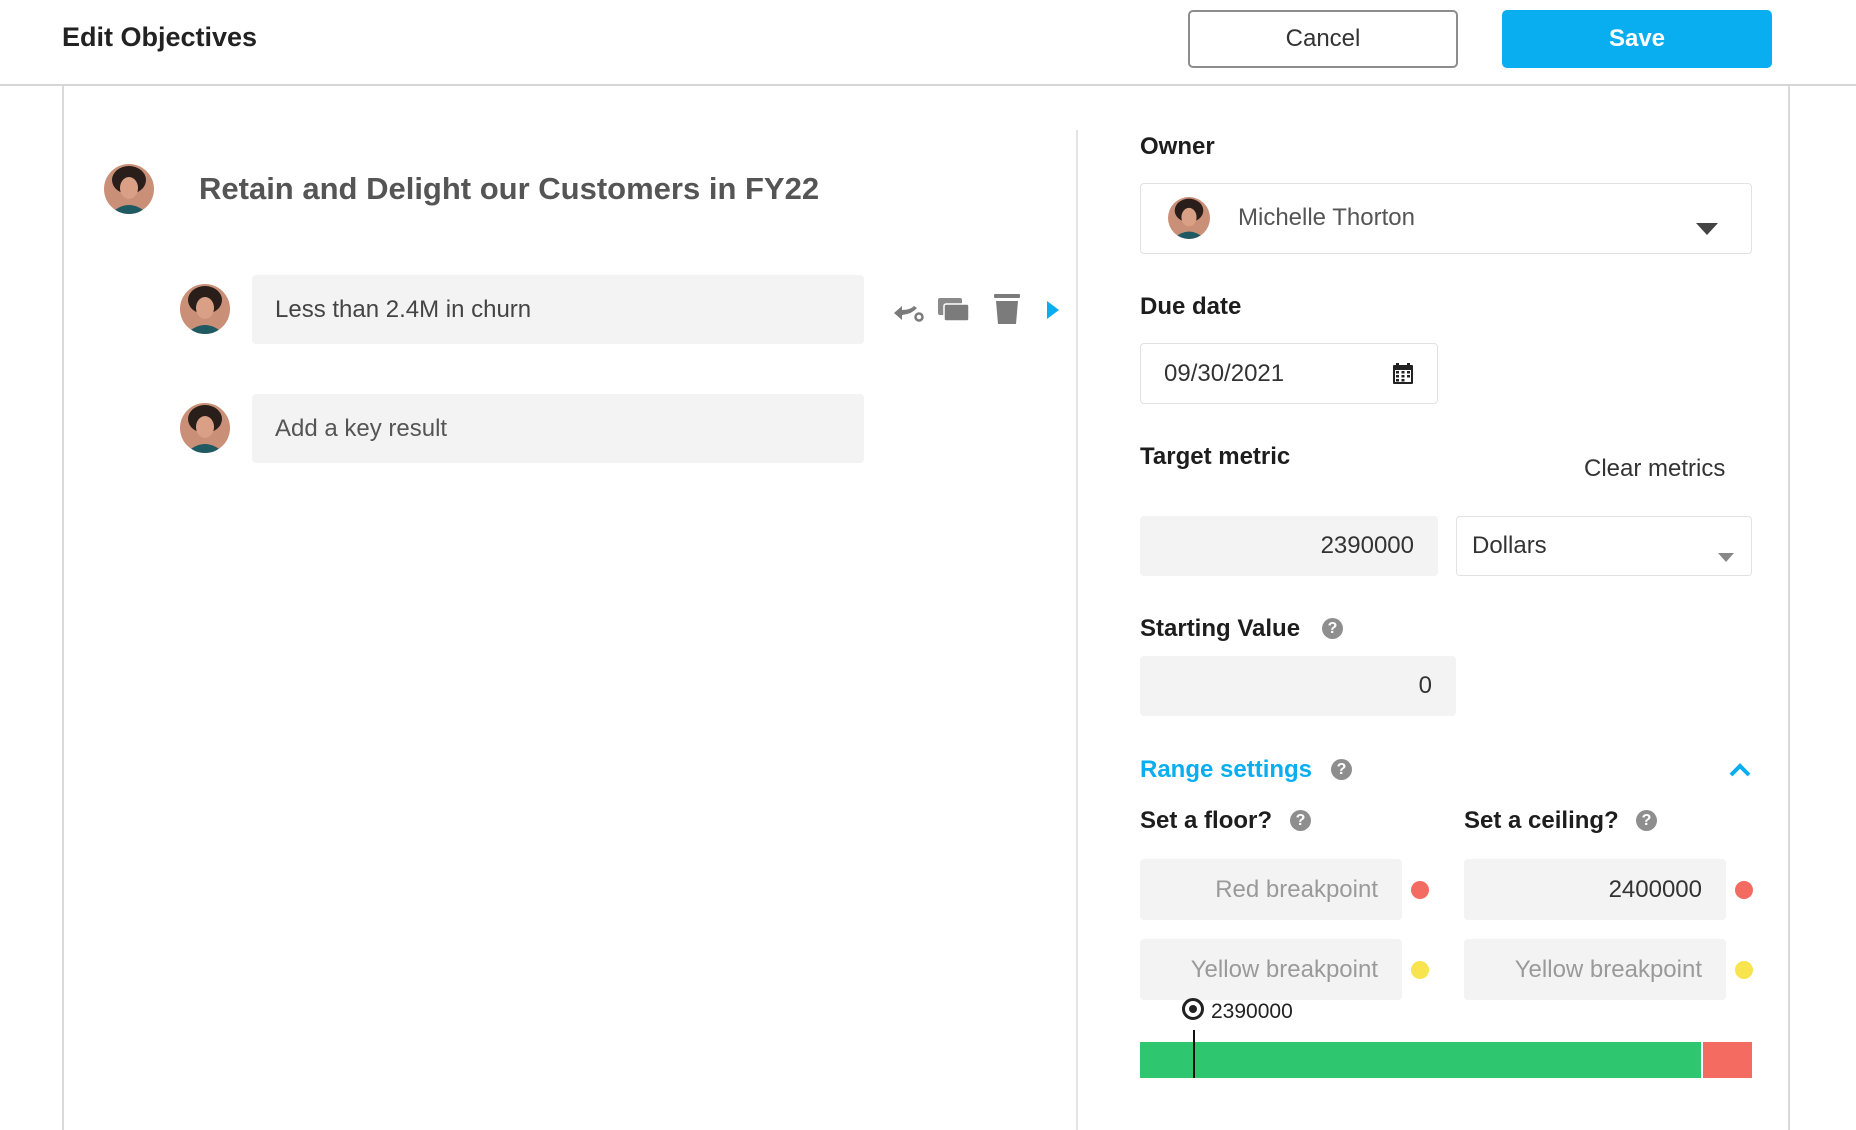 Image resolution: width=1856 pixels, height=1130 pixels. I want to click on unit-select: Dollars, so click(1604, 546).